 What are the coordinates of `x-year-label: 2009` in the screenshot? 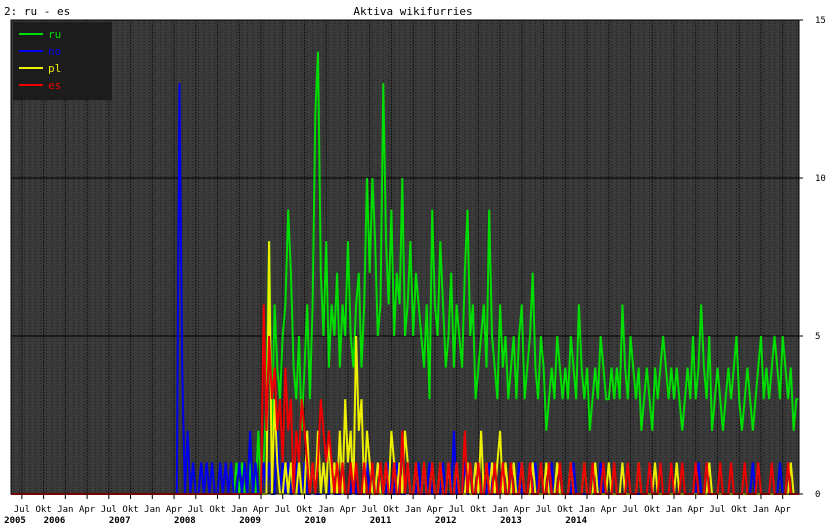 It's located at (250, 520).